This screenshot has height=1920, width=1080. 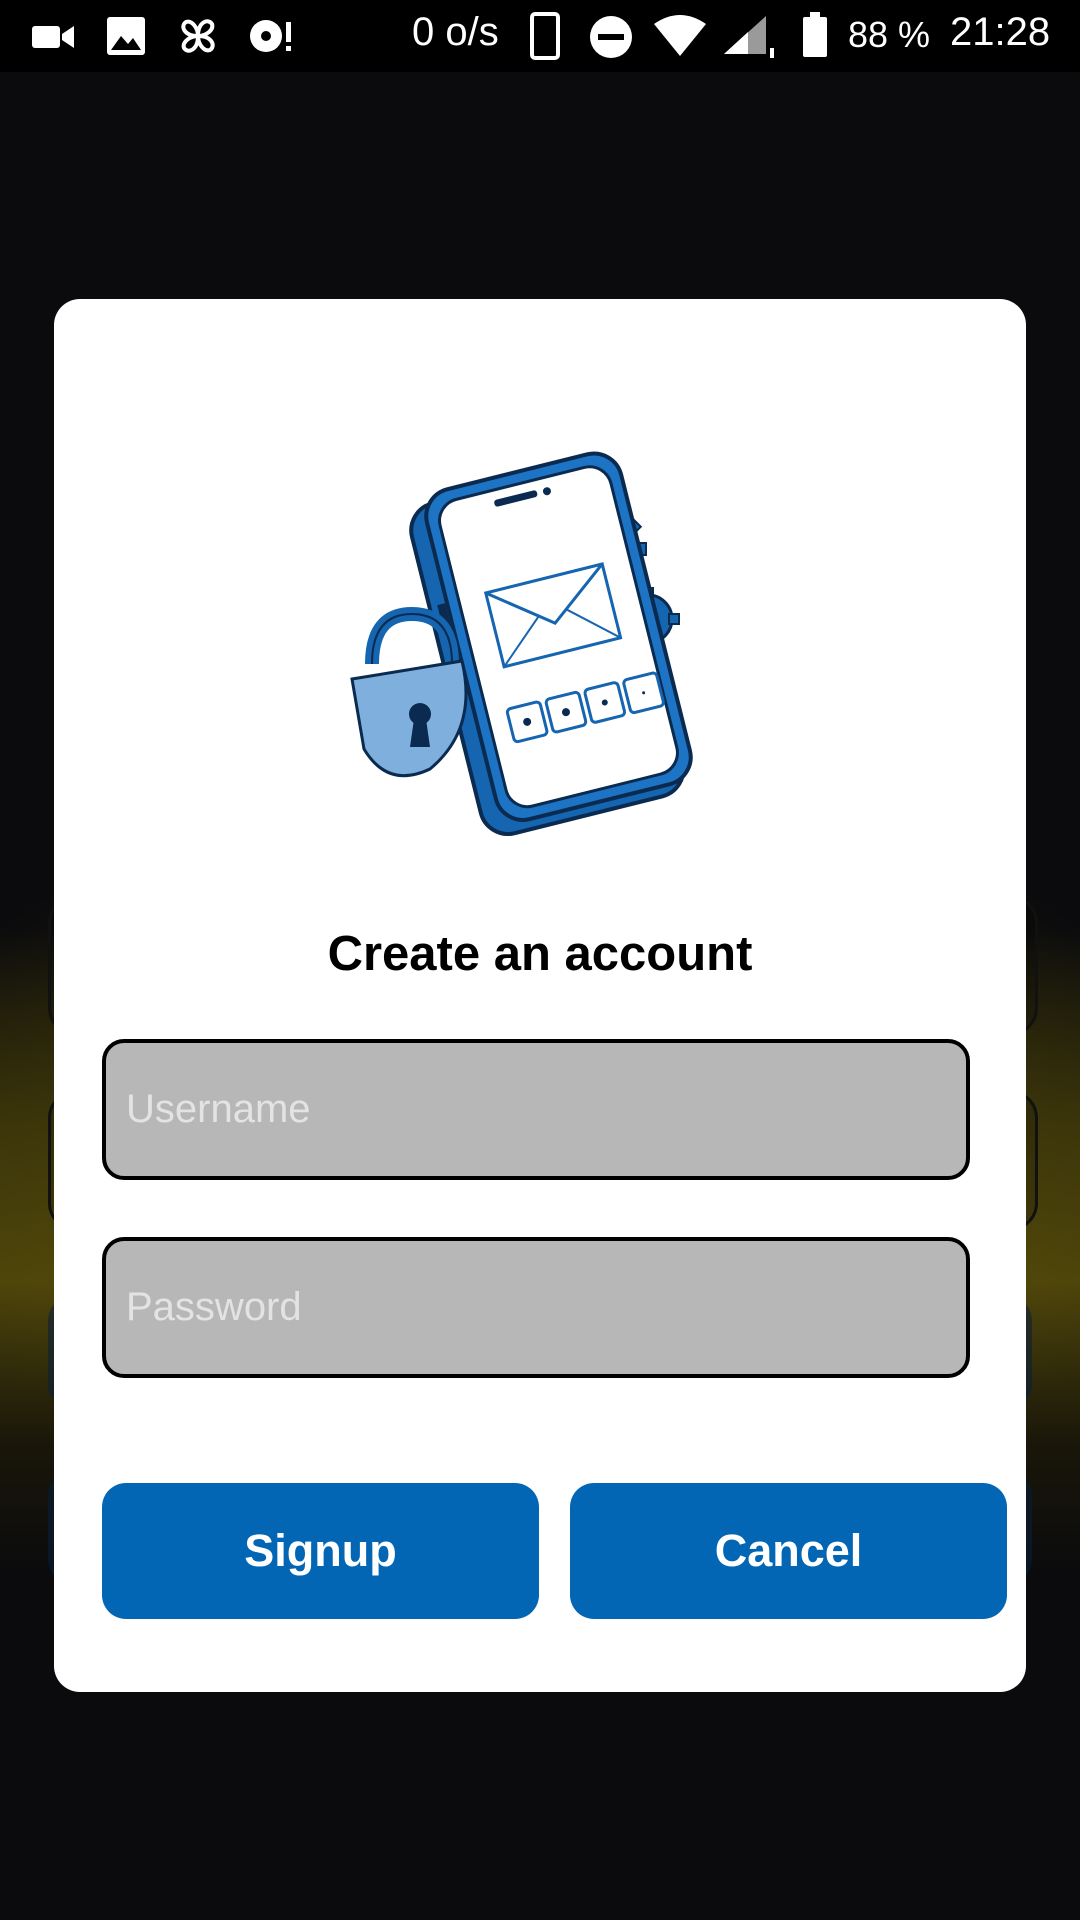 I want to click on battery-percent: 88 %, so click(x=889, y=34).